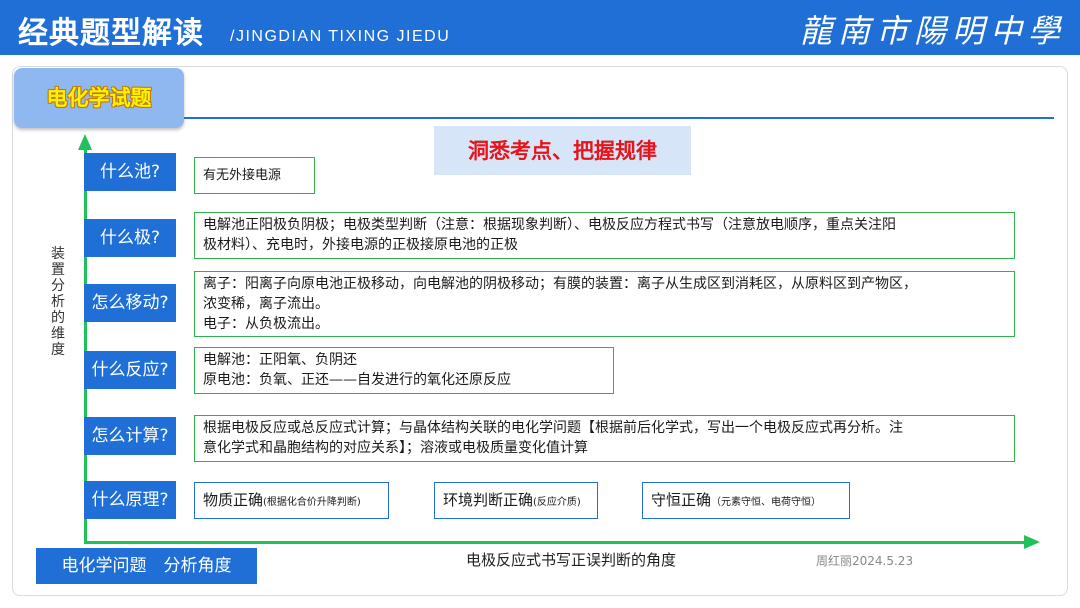  I want to click on topic-tab-label: 电化学试题, so click(99, 98).